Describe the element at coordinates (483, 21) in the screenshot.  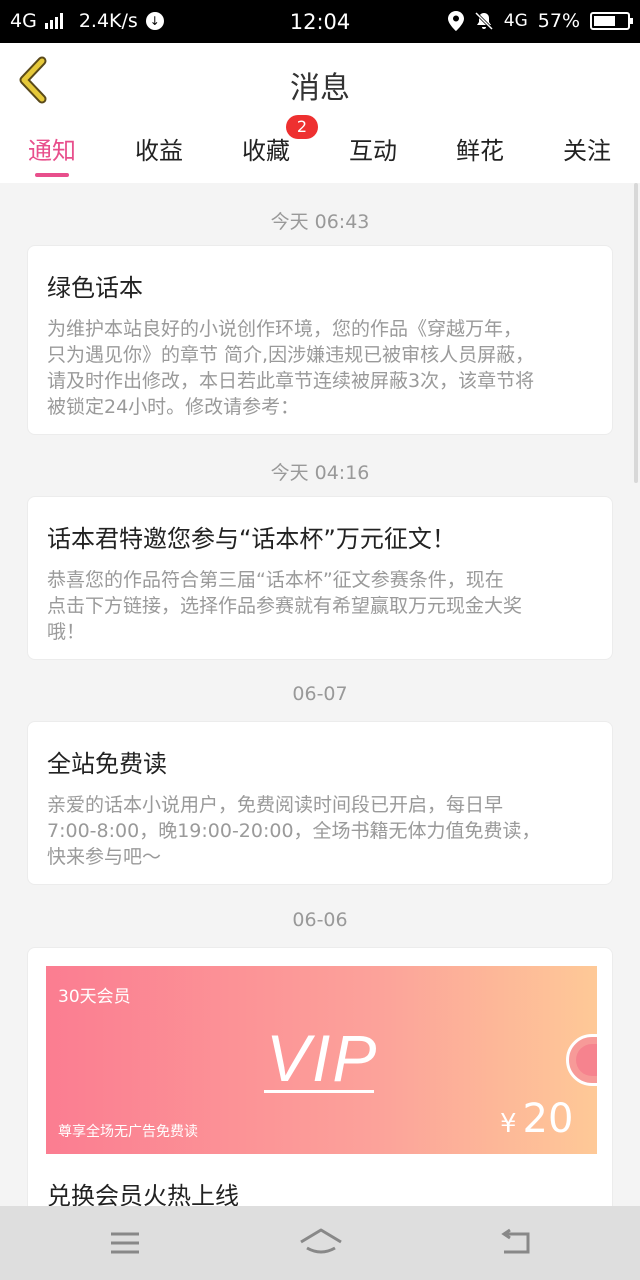
I see `mute-icon` at that location.